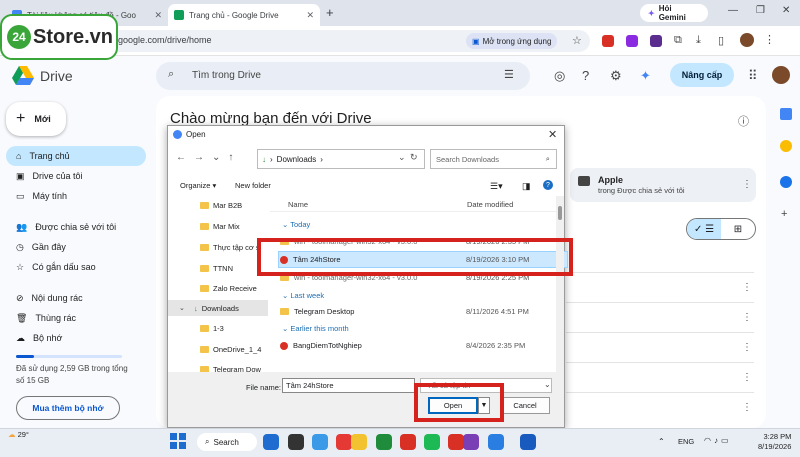 The width and height of the screenshot is (800, 457). Describe the element at coordinates (552, 134) in the screenshot. I see `dialog-close-icon: ✕` at that location.